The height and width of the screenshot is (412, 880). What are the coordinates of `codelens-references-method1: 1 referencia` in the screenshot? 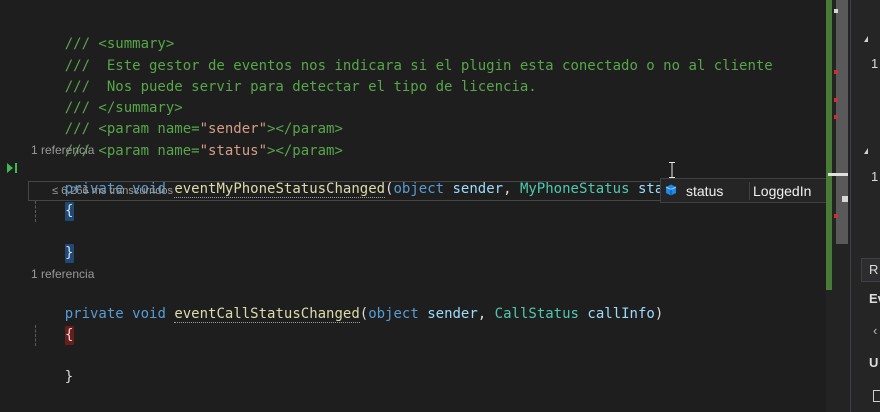 It's located at (62, 150).